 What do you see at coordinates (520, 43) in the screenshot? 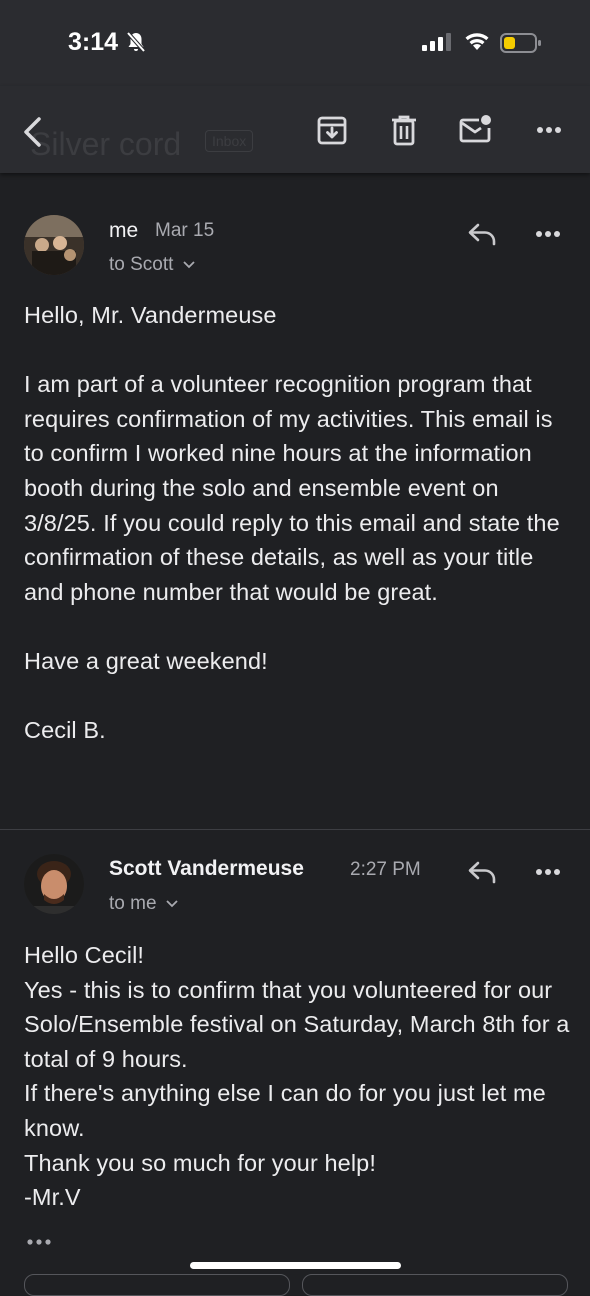
I see `battery-icon` at bounding box center [520, 43].